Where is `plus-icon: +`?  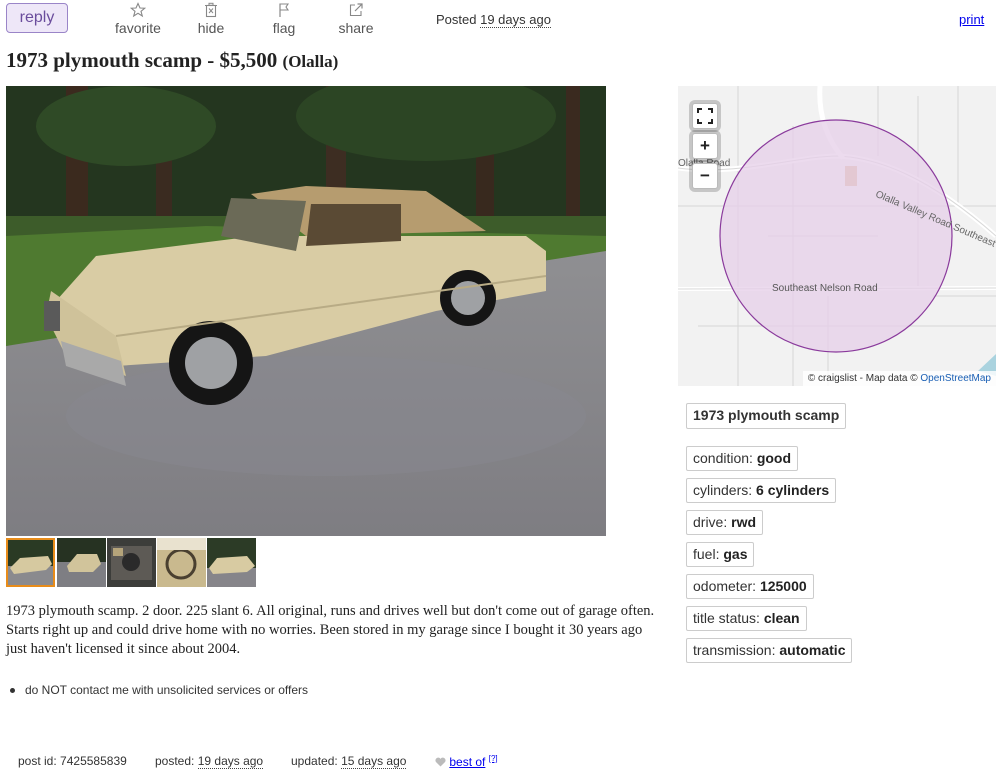 plus-icon: + is located at coordinates (705, 145).